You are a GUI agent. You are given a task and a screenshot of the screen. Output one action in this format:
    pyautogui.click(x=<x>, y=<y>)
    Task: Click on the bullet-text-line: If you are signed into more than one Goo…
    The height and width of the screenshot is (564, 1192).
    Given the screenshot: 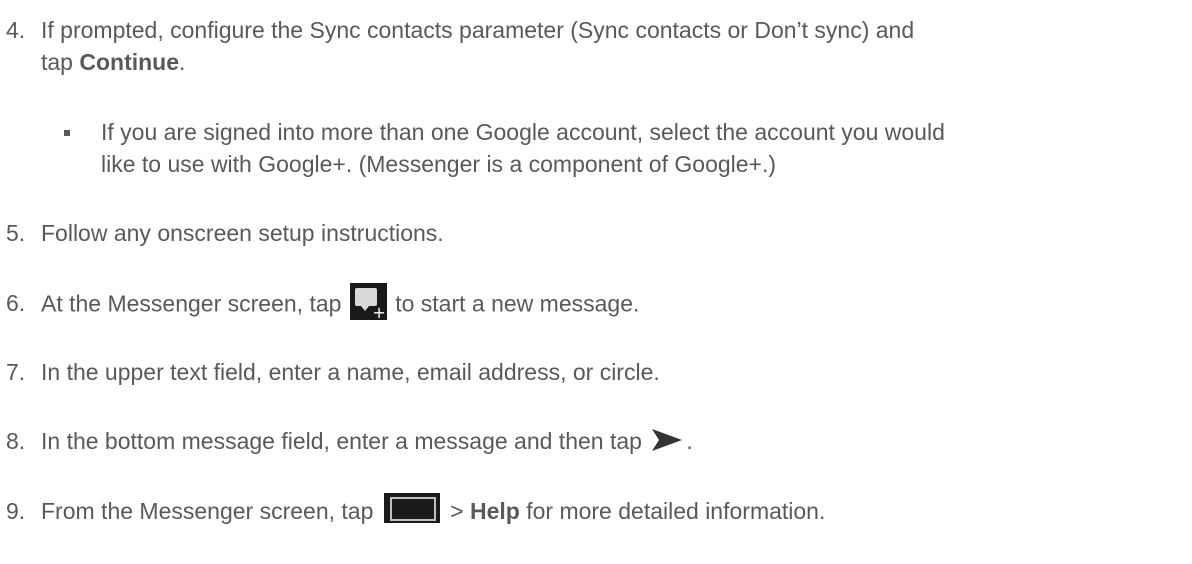 What is the action you would take?
    pyautogui.click(x=523, y=132)
    